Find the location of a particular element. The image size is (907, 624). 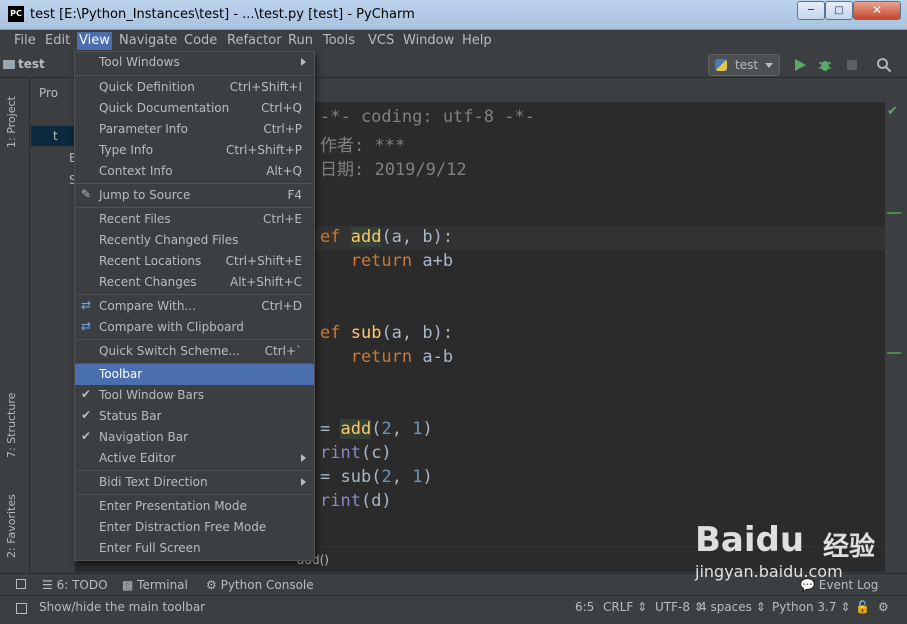

pycharm-logo-icon: PC is located at coordinates (16, 14).